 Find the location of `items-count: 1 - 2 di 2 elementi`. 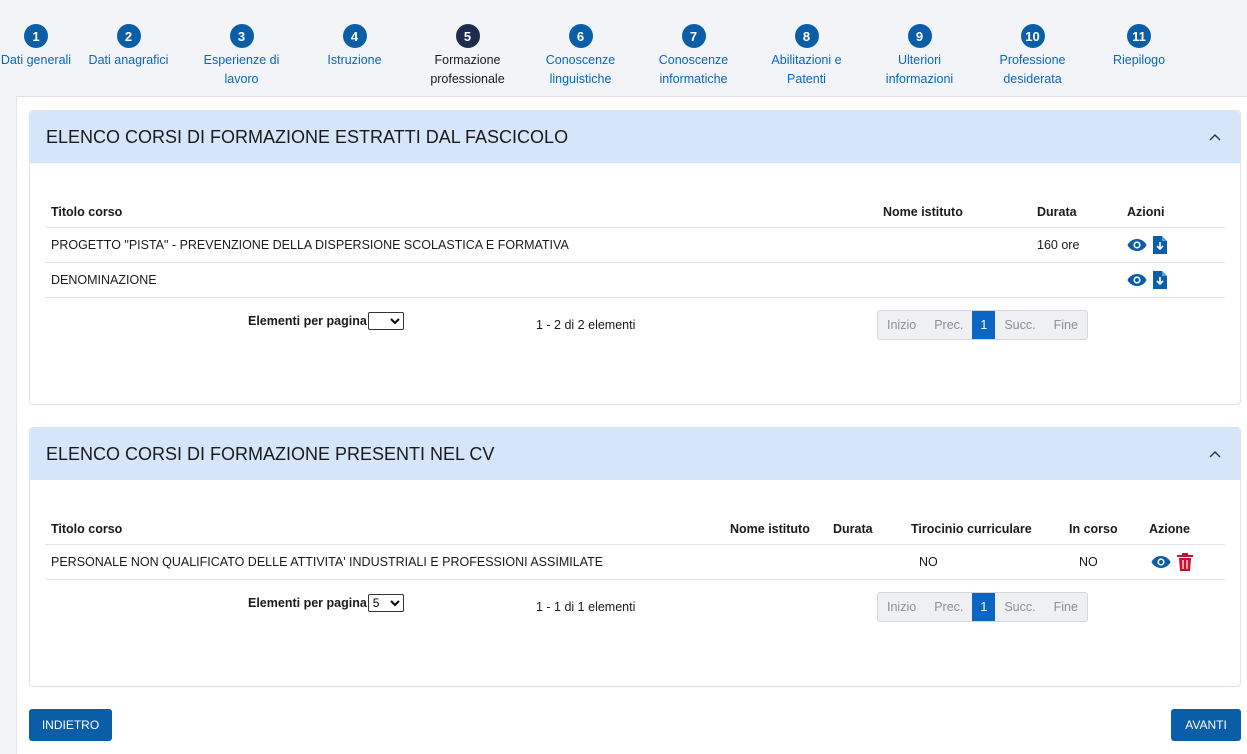

items-count: 1 - 2 di 2 elementi is located at coordinates (586, 325).